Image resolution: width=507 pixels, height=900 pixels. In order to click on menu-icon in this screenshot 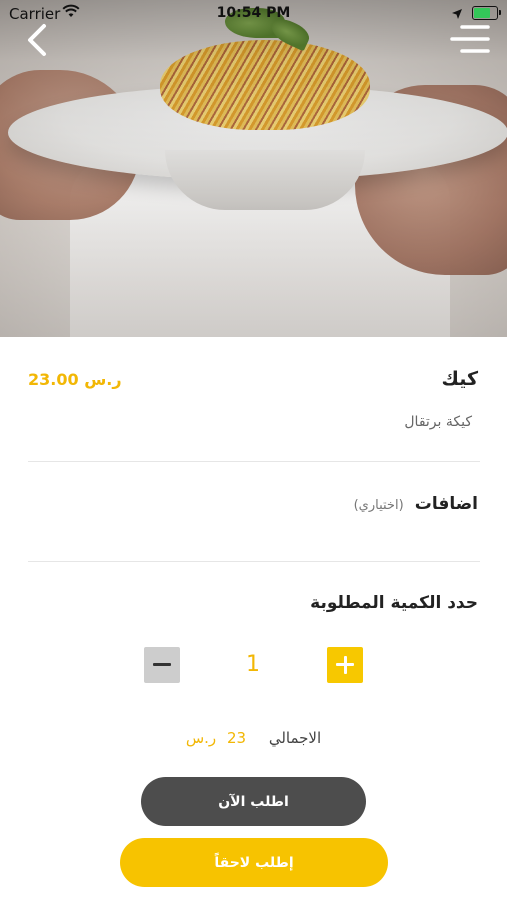, I will do `click(470, 39)`.